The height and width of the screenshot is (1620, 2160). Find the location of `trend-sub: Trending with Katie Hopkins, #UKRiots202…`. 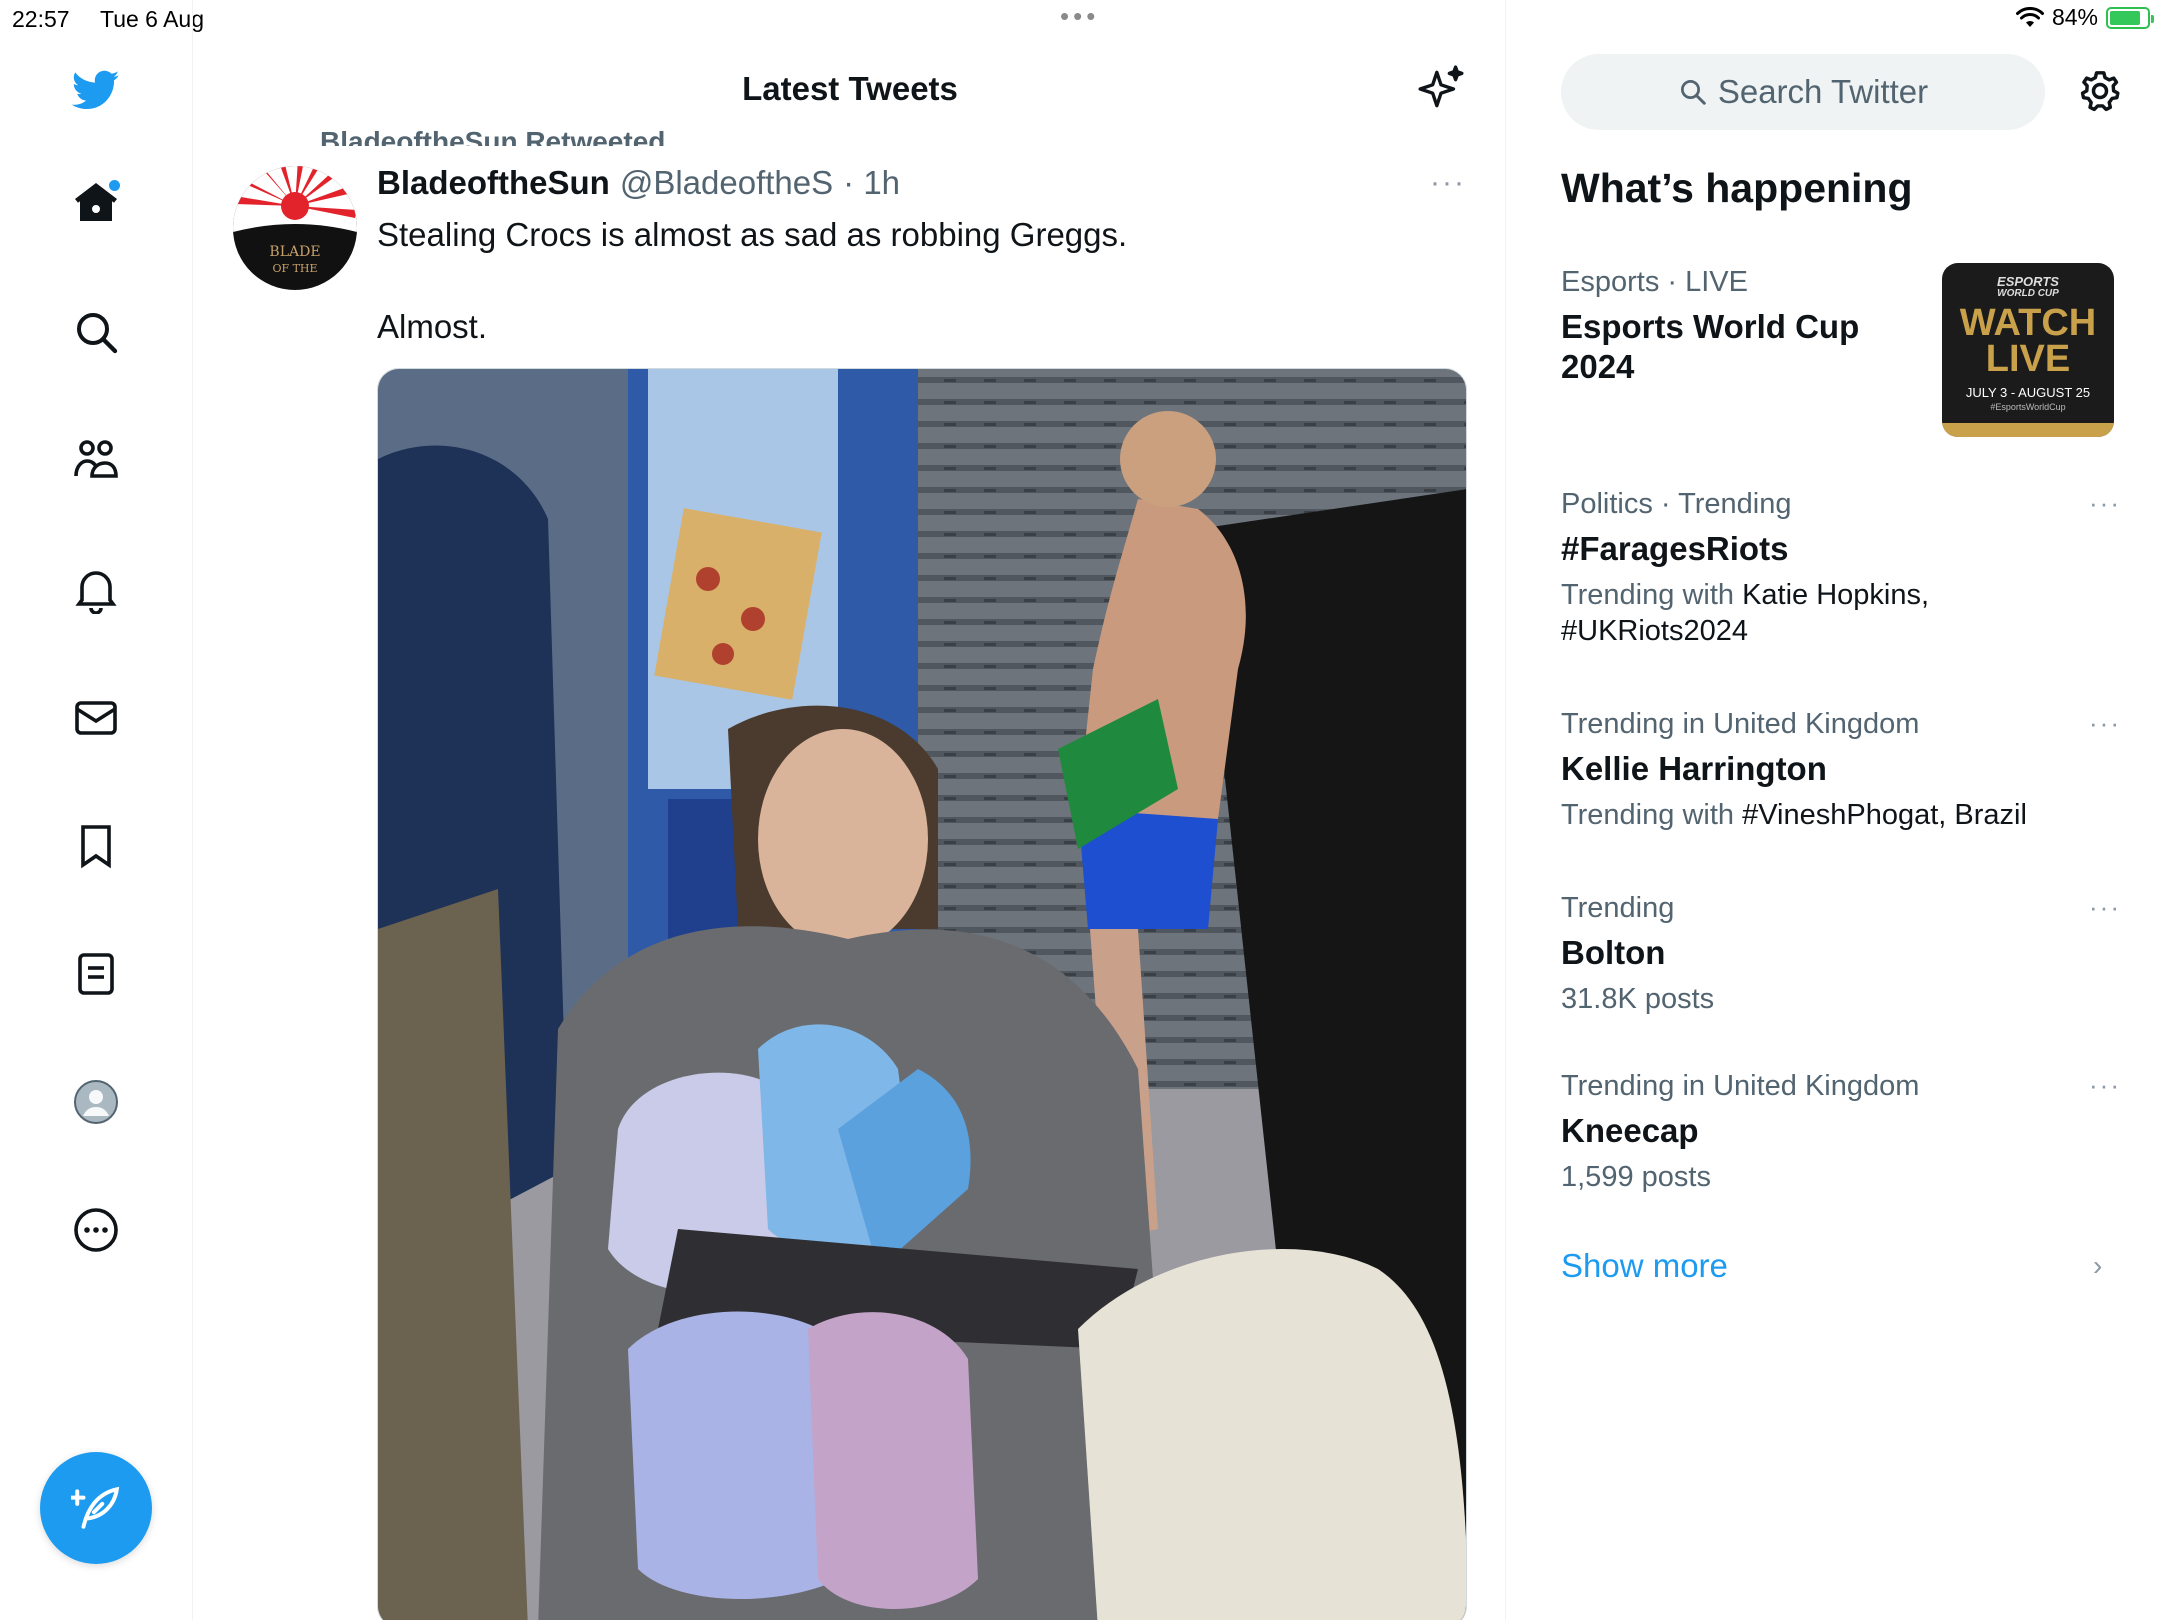

trend-sub: Trending with Katie Hopkins, #UKRiots202… is located at coordinates (1745, 613).